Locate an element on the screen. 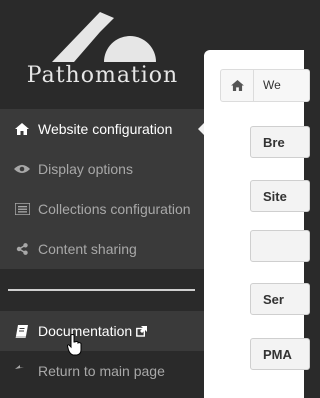 Image resolution: width=320 pixels, height=398 pixels. list-icon is located at coordinates (22, 209).